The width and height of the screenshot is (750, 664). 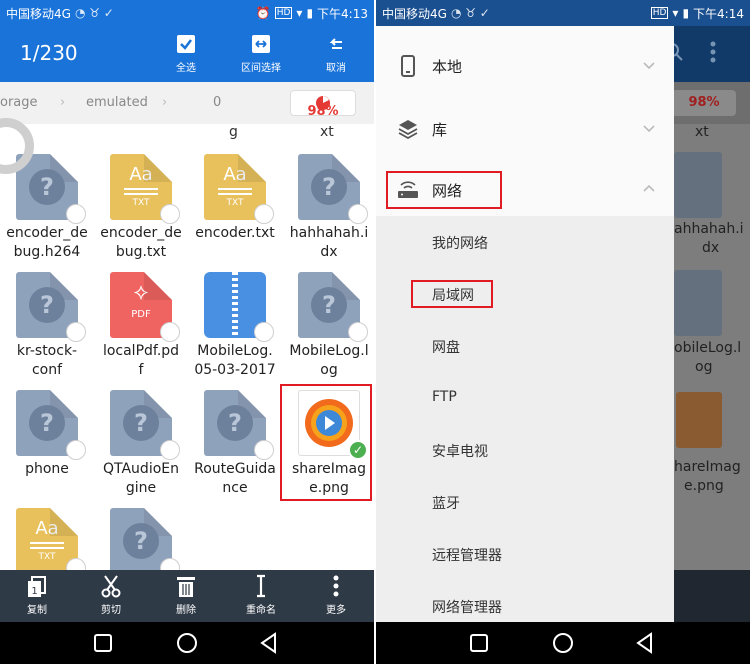 What do you see at coordinates (34, 591) in the screenshot?
I see `svg-text: 1` at bounding box center [34, 591].